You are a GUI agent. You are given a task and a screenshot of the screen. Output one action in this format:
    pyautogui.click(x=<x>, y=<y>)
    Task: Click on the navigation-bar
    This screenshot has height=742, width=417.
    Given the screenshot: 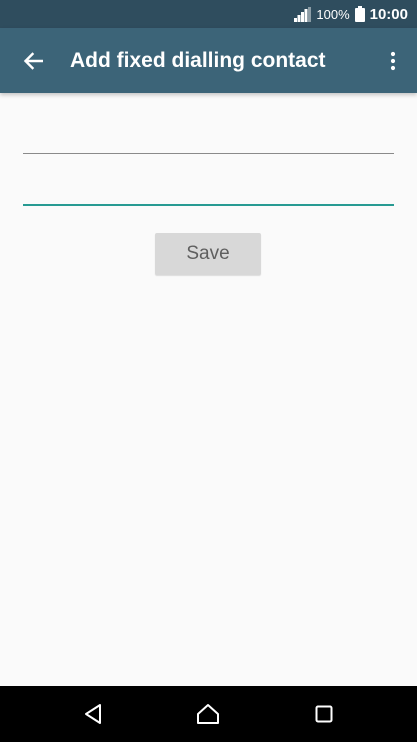 What is the action you would take?
    pyautogui.click(x=208, y=714)
    